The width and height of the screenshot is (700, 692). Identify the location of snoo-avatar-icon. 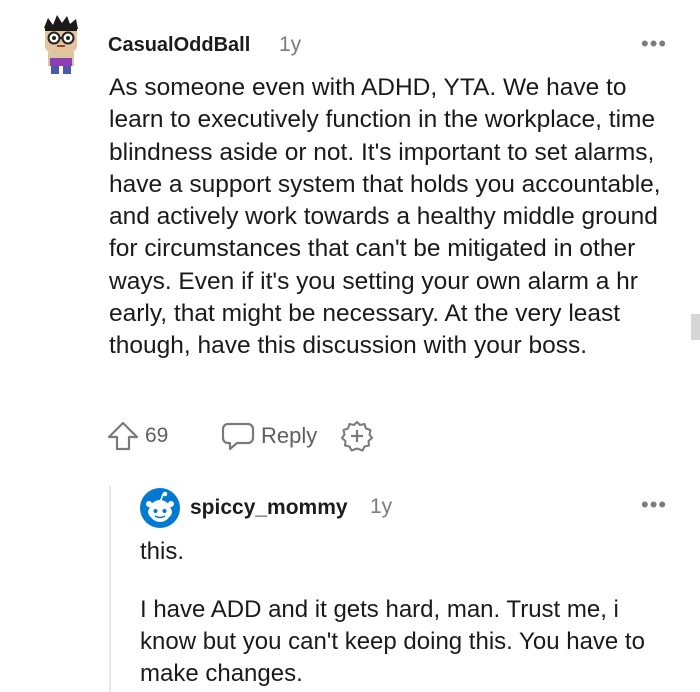
(160, 508).